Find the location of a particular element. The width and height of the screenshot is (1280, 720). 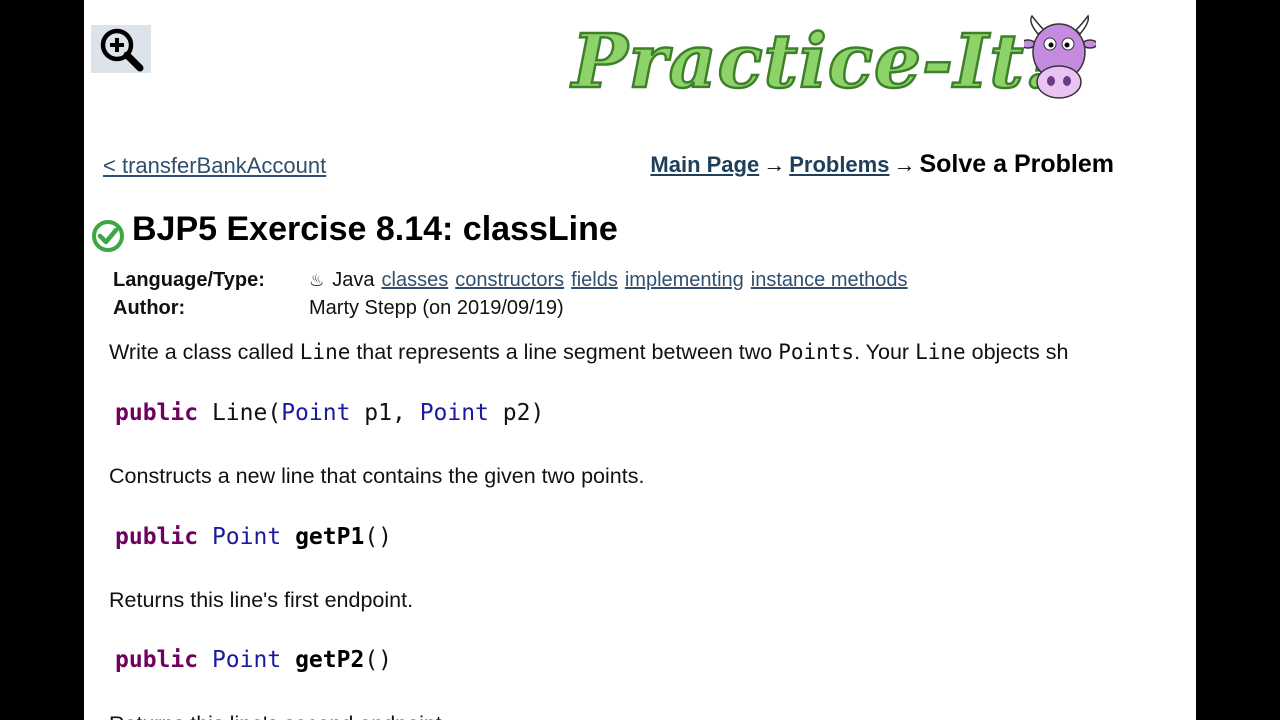

breadcrumb-current: Solve a Problem is located at coordinates (1016, 164).